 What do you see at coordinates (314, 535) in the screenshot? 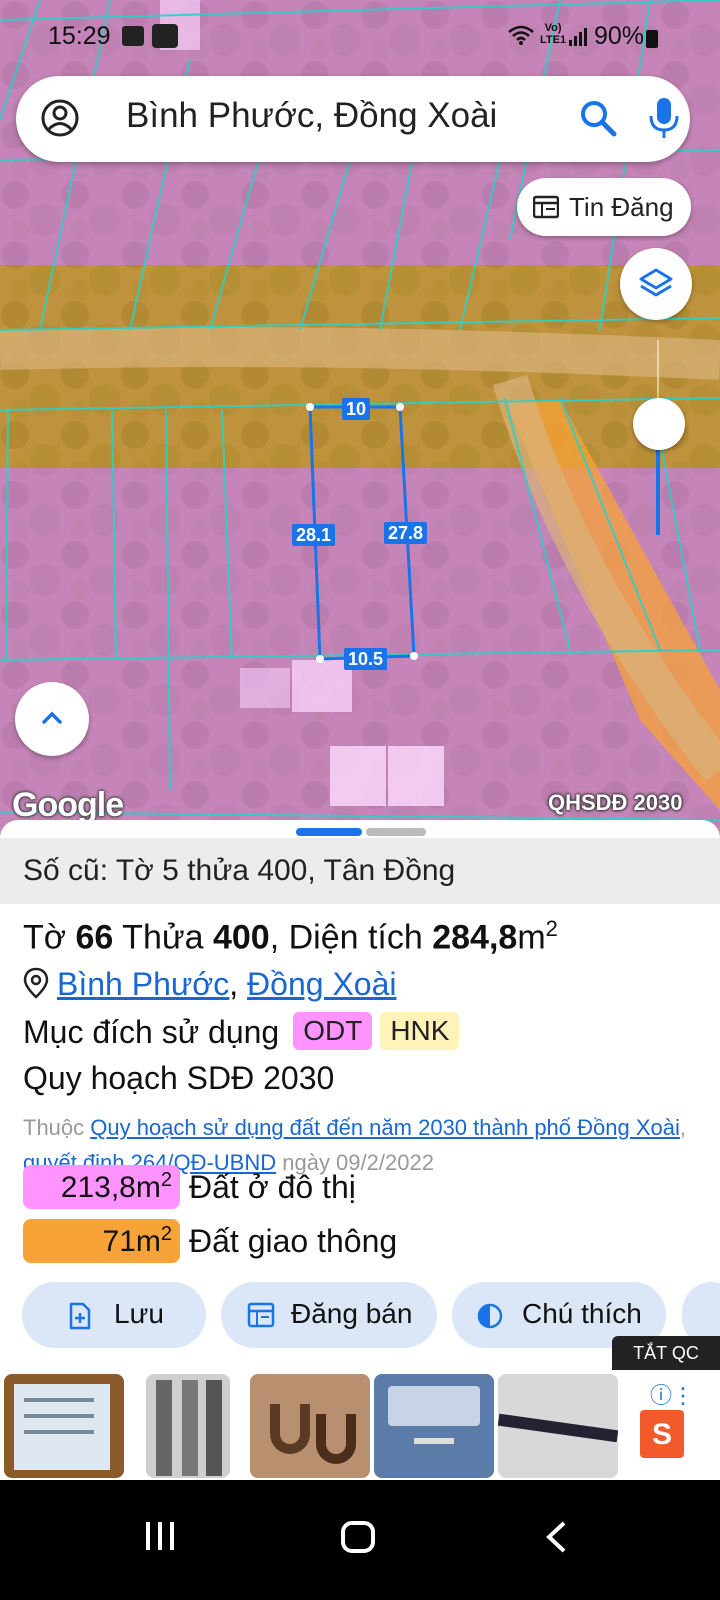
I see `measurement-left: 28.1` at bounding box center [314, 535].